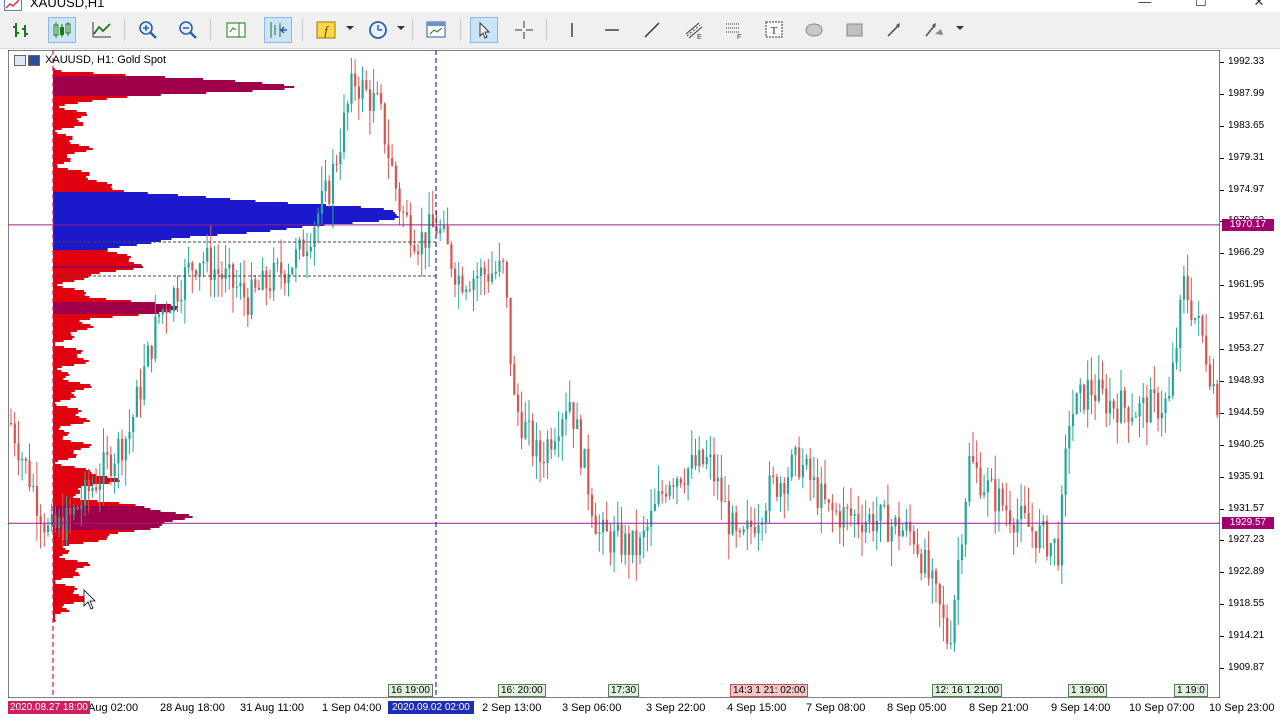  I want to click on bar-chart-icon, so click(62, 30).